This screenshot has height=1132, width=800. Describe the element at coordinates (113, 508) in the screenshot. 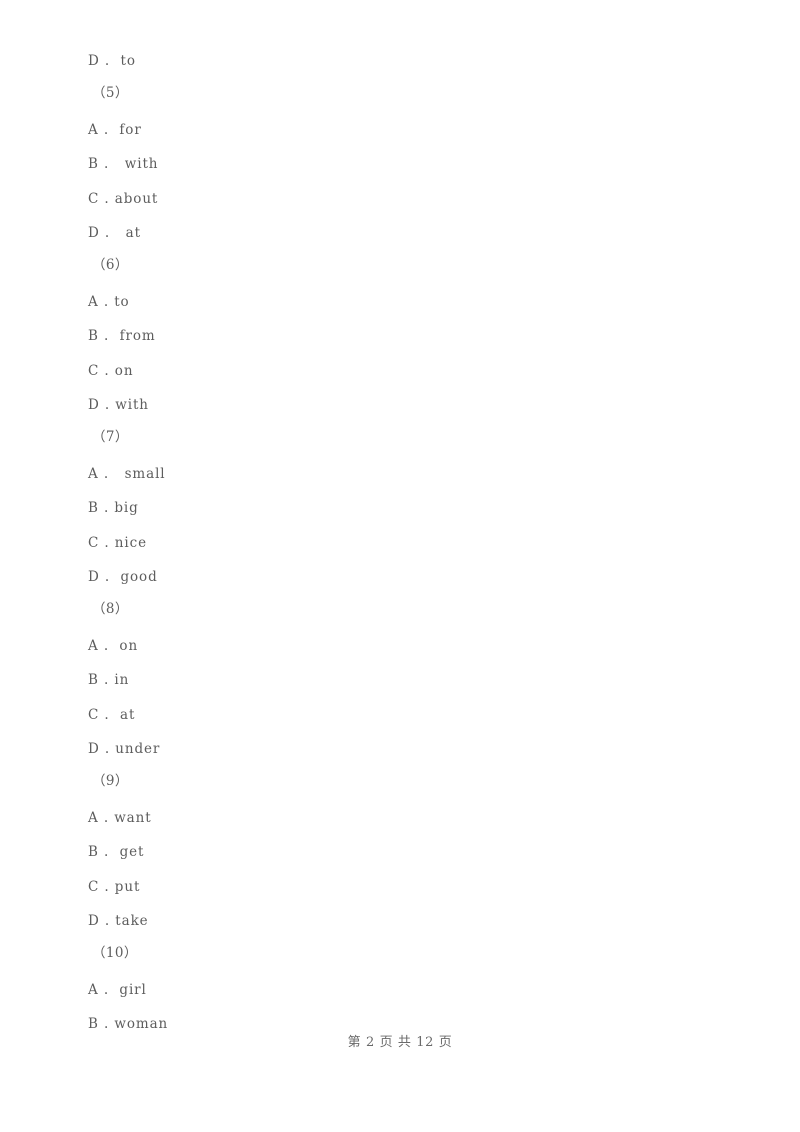

I see `answer-option-line: B . big` at that location.